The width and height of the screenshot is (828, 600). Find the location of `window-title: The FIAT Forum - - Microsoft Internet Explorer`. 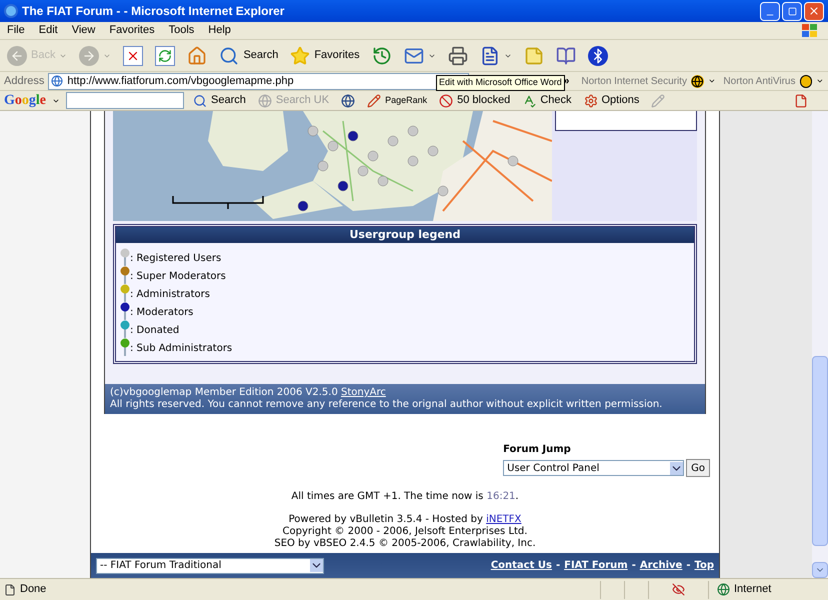

window-title: The FIAT Forum - - Microsoft Internet Explorer is located at coordinates (154, 11).